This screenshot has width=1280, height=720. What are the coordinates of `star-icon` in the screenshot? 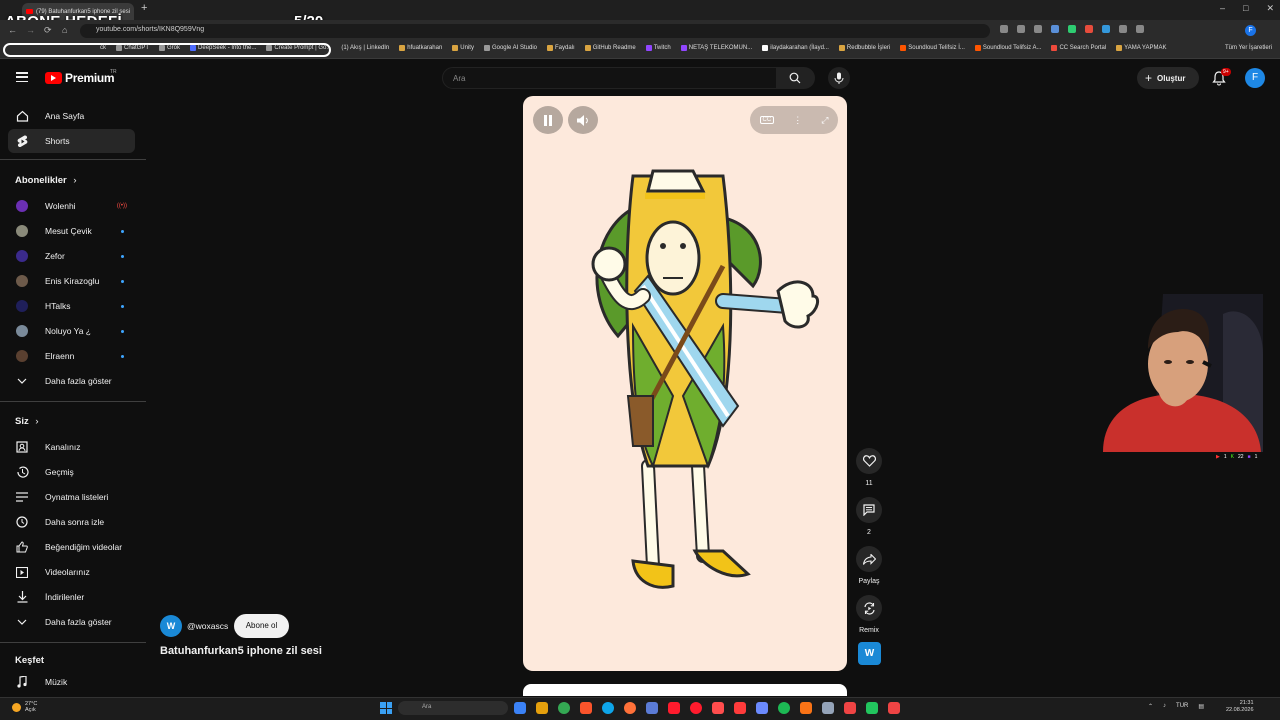 It's located at (1038, 29).